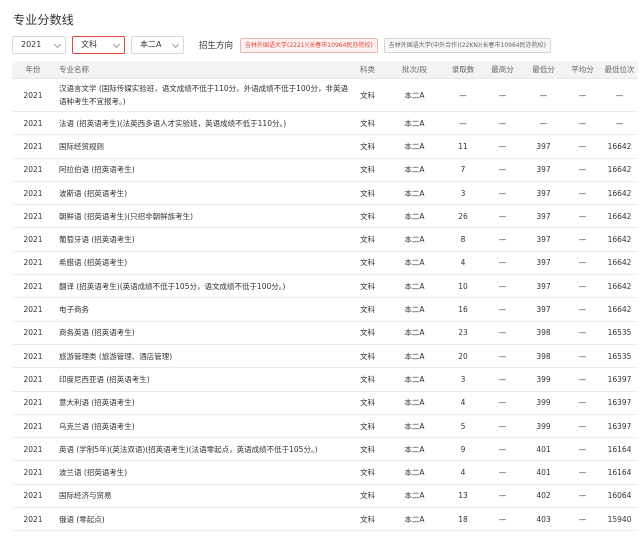  What do you see at coordinates (502, 70) in the screenshot?
I see `col-max: 最高分` at bounding box center [502, 70].